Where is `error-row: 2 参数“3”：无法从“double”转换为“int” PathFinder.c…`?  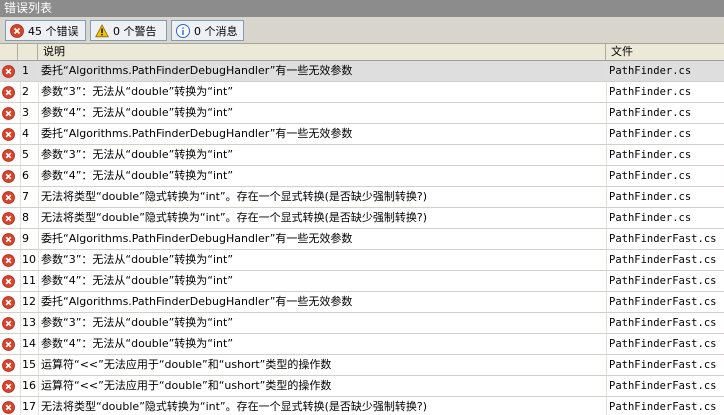
error-row: 2 参数“3”：无法从“double”转换为“int” PathFinder.c… is located at coordinates (362, 92).